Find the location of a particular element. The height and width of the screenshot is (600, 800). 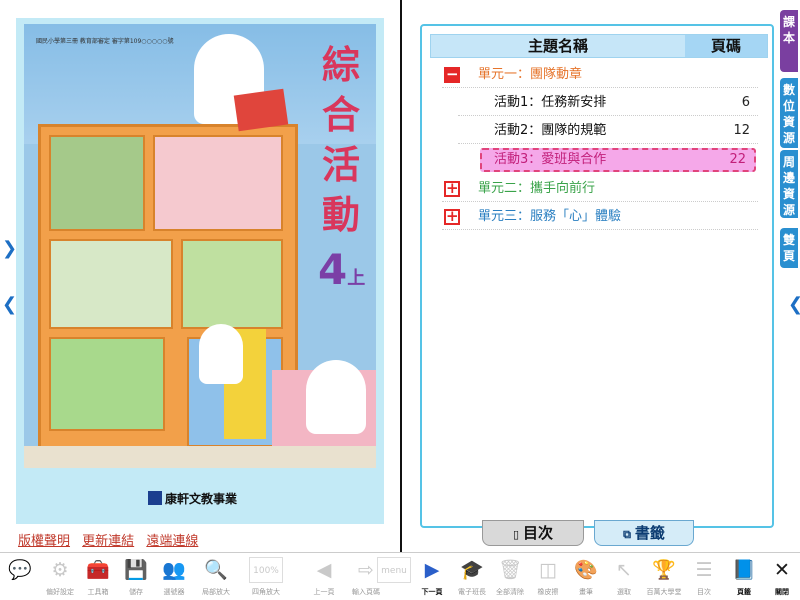

toolbar-cursor-button: ↖ 選取 is located at coordinates (624, 577).